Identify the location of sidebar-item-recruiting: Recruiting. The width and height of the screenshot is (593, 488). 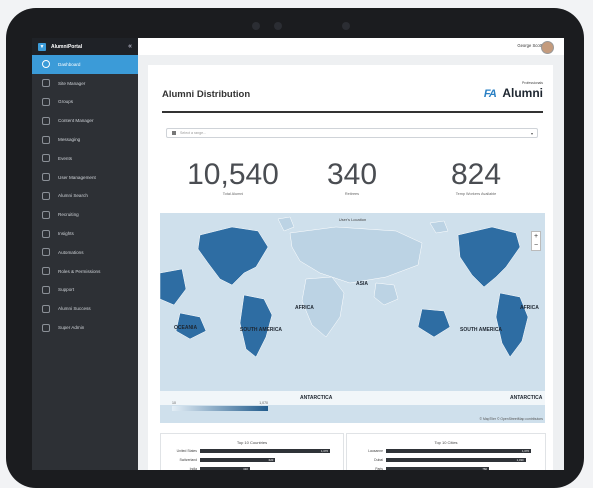
(85, 214).